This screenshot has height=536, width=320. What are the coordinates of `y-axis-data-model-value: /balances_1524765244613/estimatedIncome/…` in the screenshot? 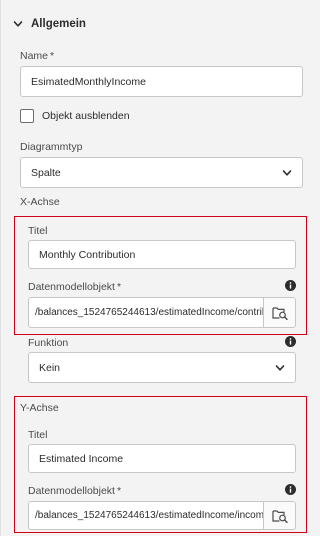 It's located at (146, 515).